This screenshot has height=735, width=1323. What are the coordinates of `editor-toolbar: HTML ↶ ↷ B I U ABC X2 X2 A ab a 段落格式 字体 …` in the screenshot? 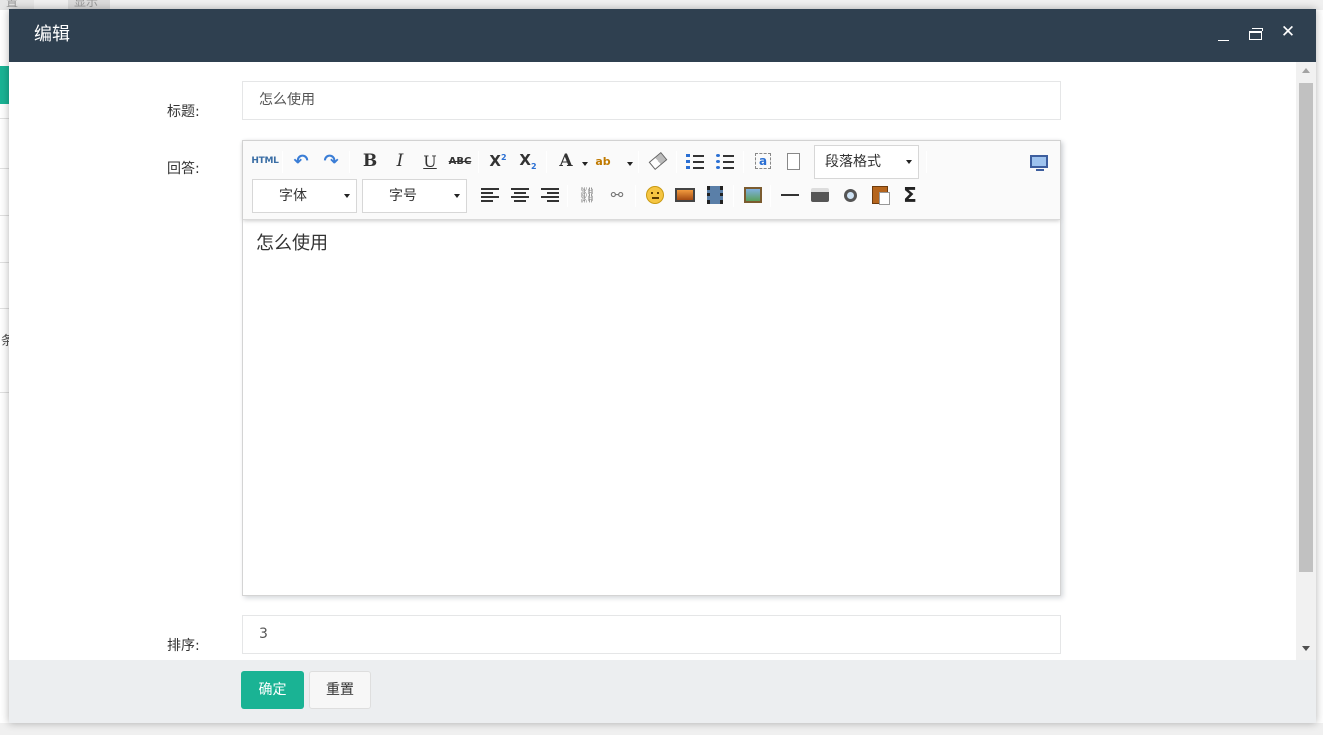 It's located at (651, 180).